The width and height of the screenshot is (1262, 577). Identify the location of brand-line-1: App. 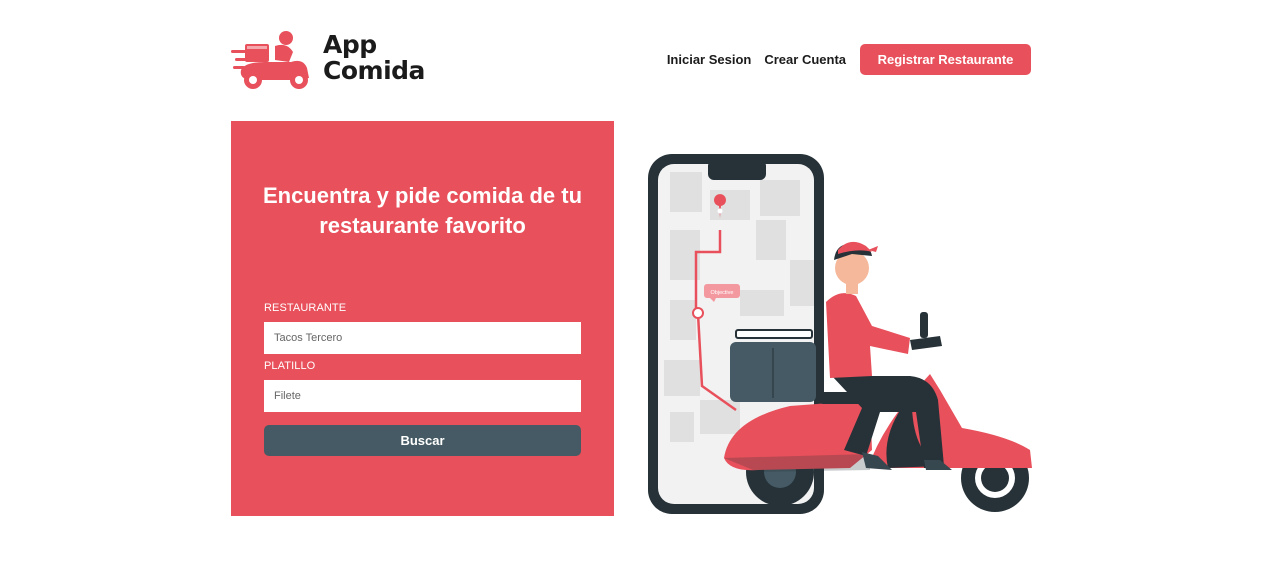
(350, 44).